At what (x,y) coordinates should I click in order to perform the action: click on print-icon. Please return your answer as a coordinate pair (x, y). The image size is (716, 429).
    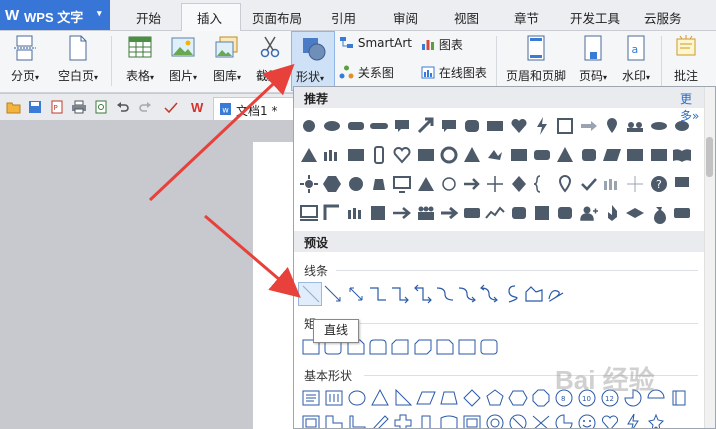
    Looking at the image, I should click on (79, 107).